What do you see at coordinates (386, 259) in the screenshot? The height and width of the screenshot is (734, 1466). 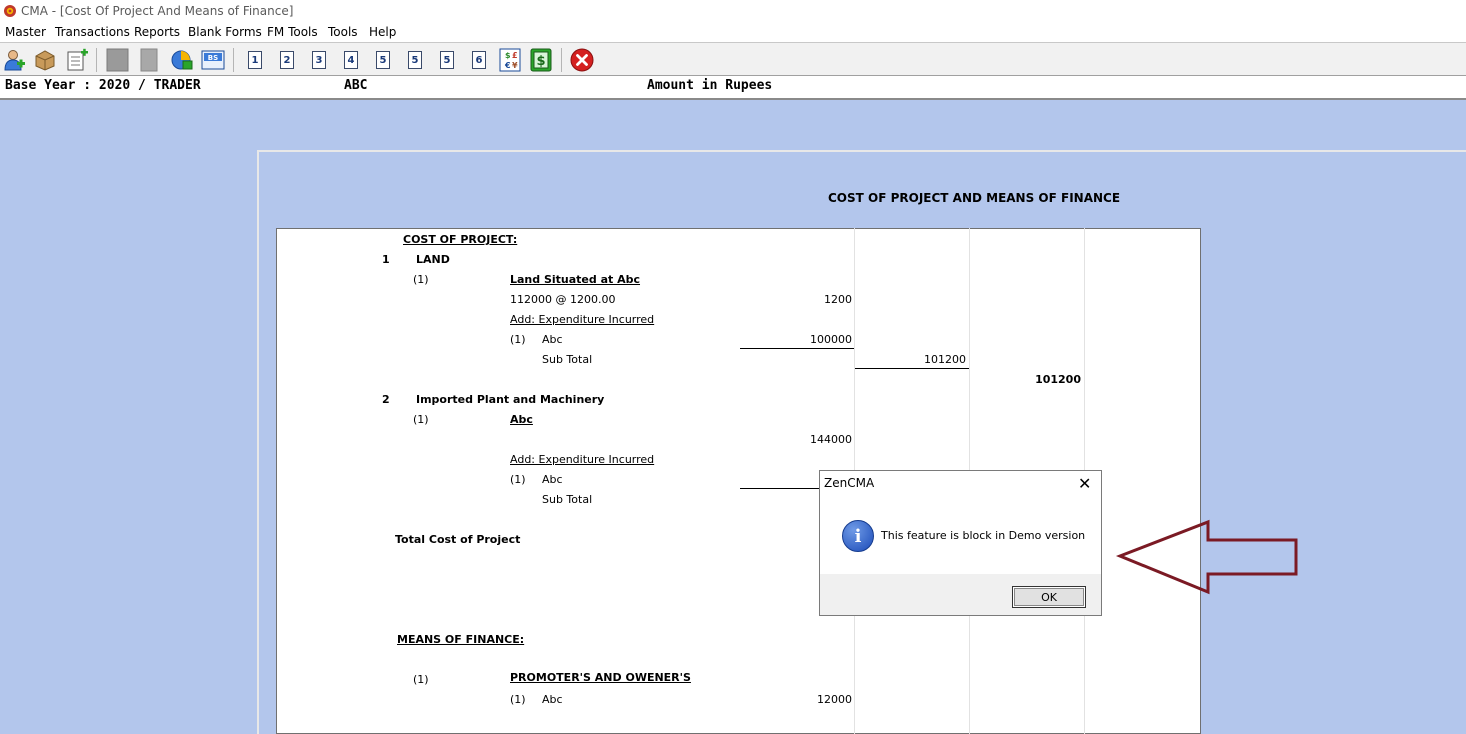 I see `item-number: 1` at bounding box center [386, 259].